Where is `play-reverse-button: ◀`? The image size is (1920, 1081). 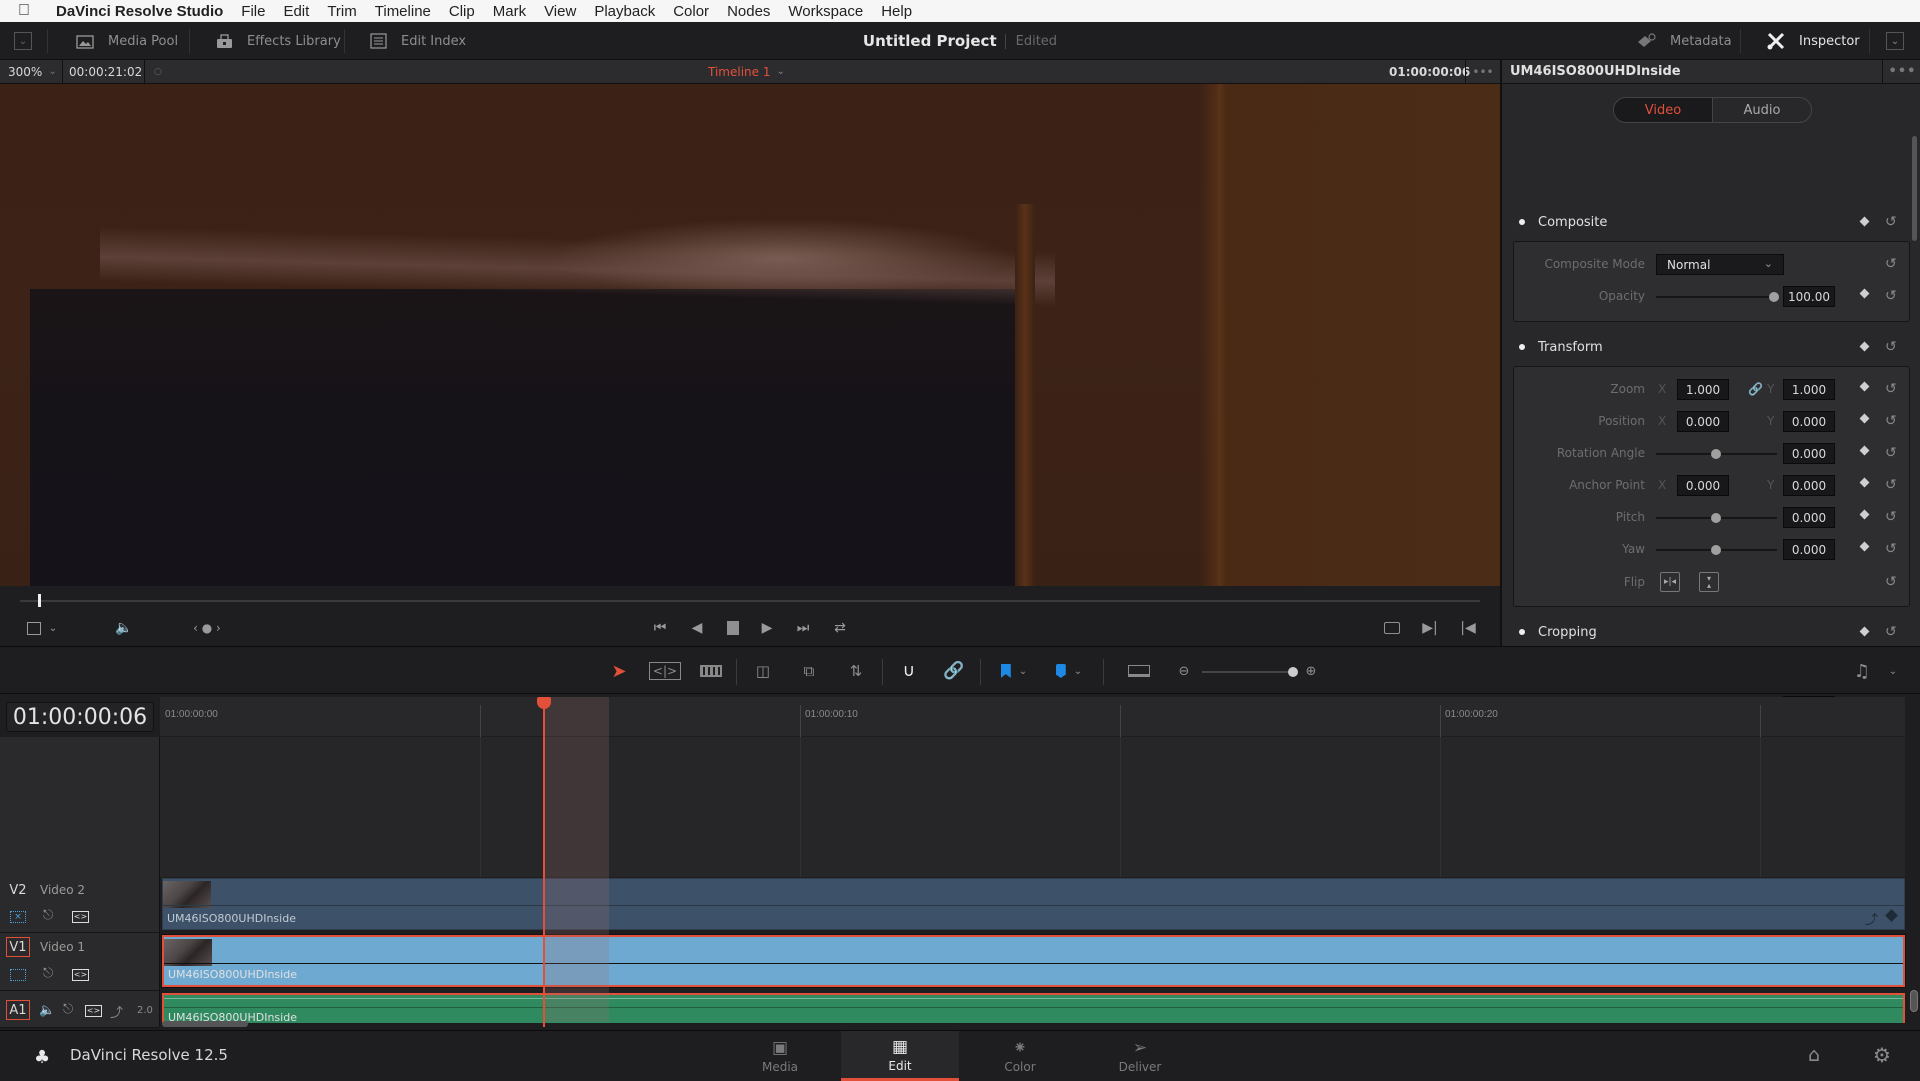
play-reverse-button: ◀ is located at coordinates (697, 628).